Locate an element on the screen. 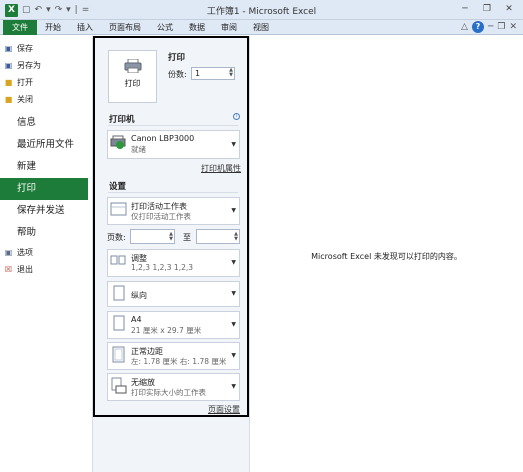  nav-close-label: 关闭 is located at coordinates (25, 99).